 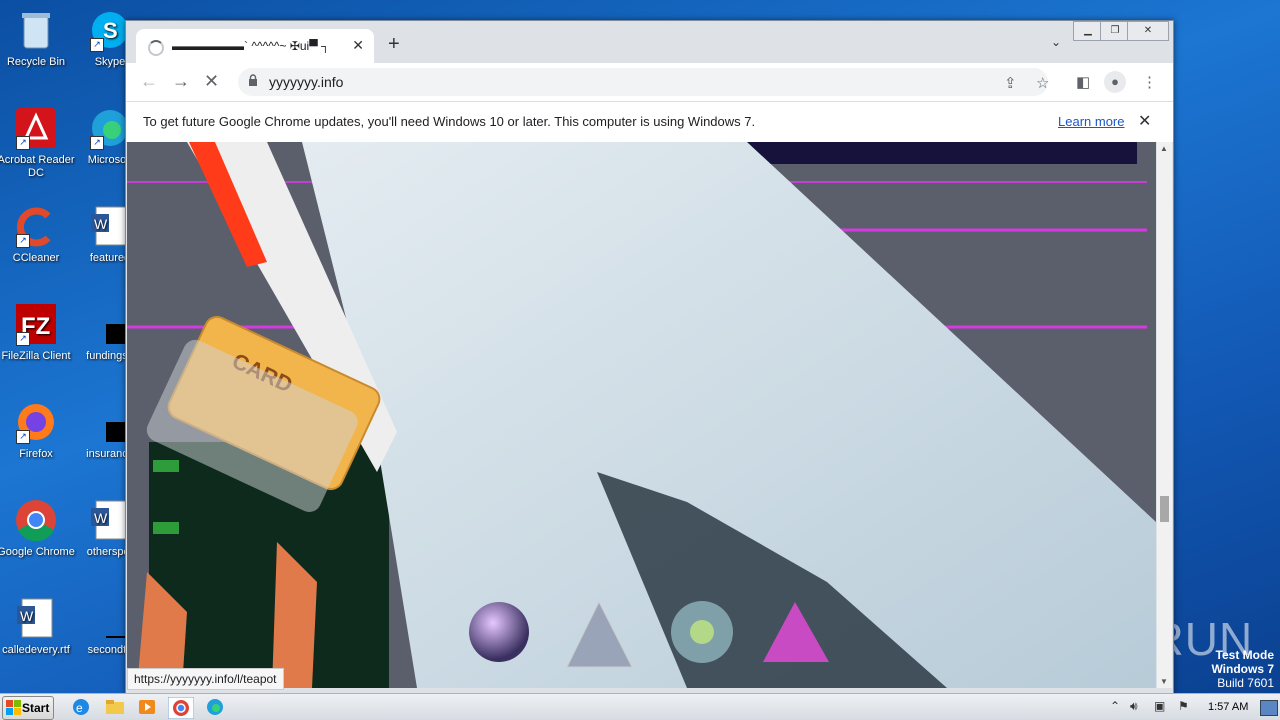 I want to click on media-player-icon, so click(x=147, y=707).